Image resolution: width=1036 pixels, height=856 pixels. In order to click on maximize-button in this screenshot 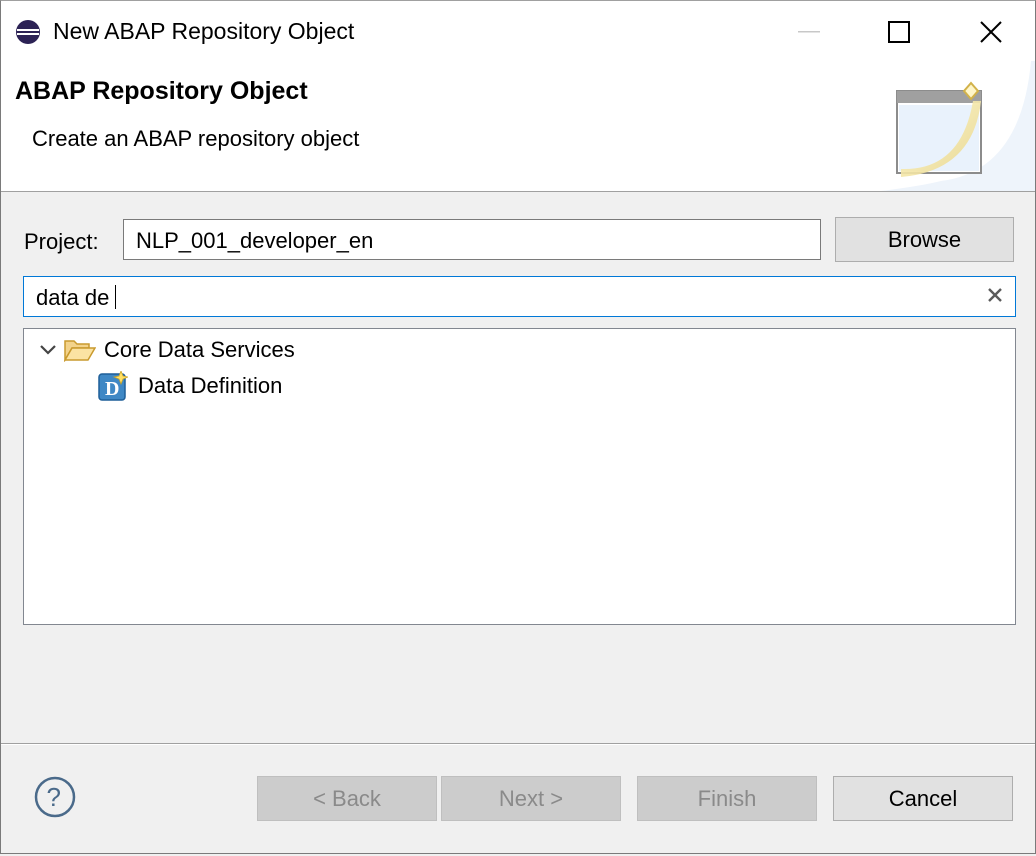, I will do `click(899, 32)`.